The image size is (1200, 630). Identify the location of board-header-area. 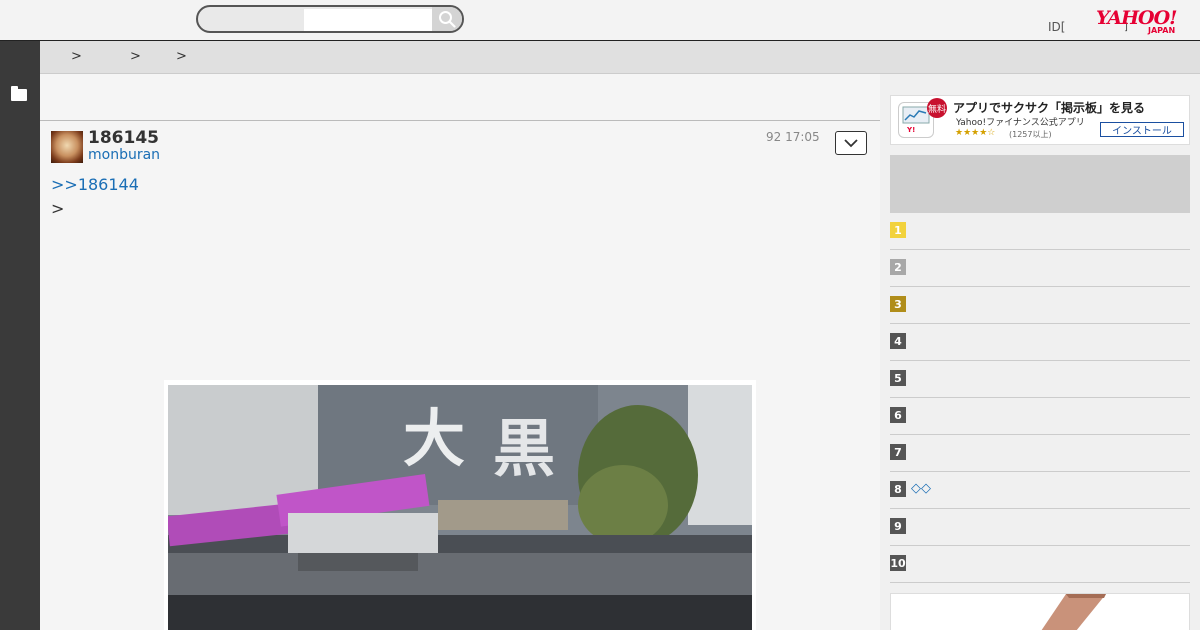
(460, 97).